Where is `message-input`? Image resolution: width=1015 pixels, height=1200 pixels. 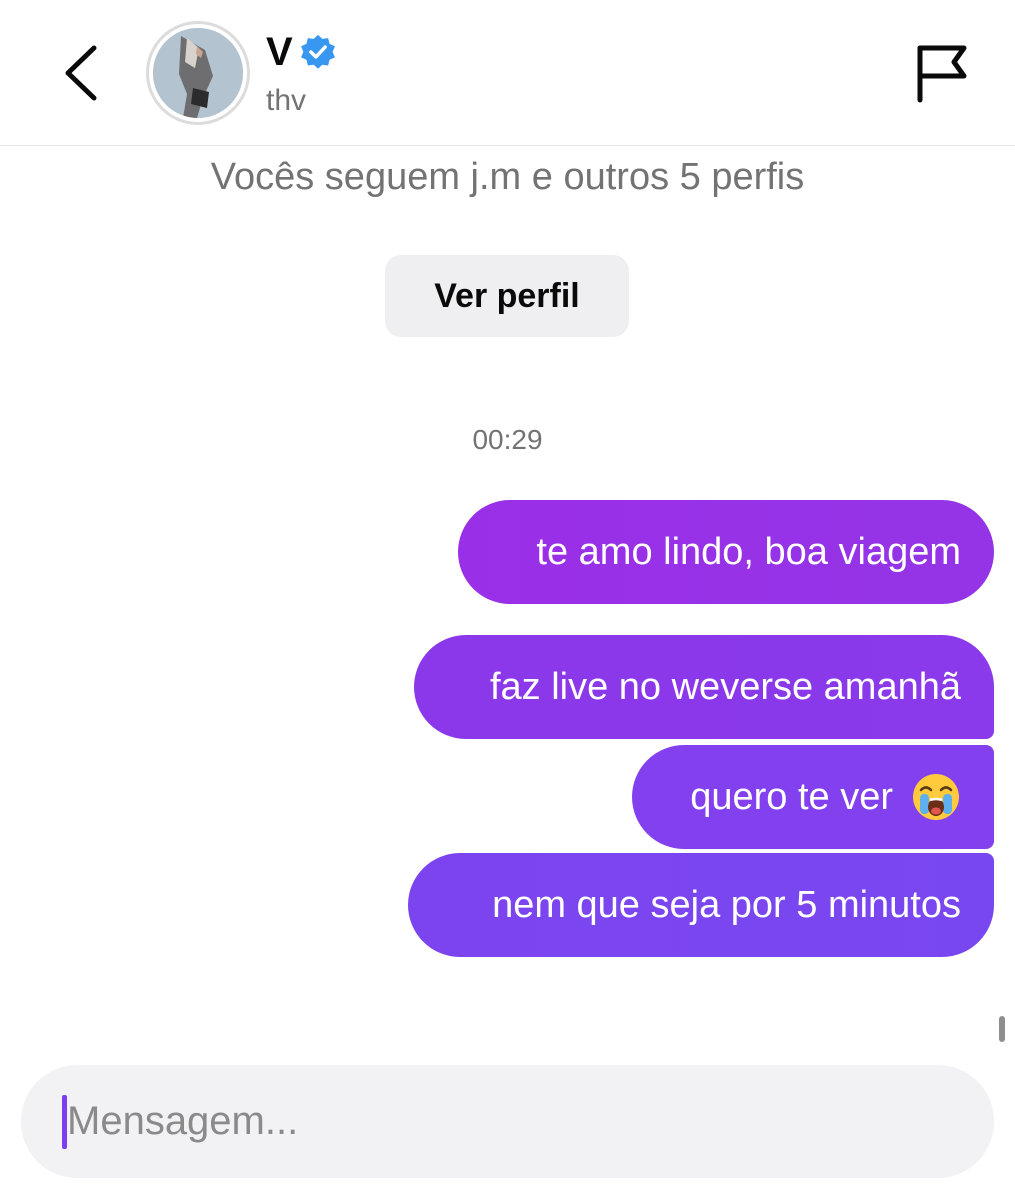 message-input is located at coordinates (507, 1121).